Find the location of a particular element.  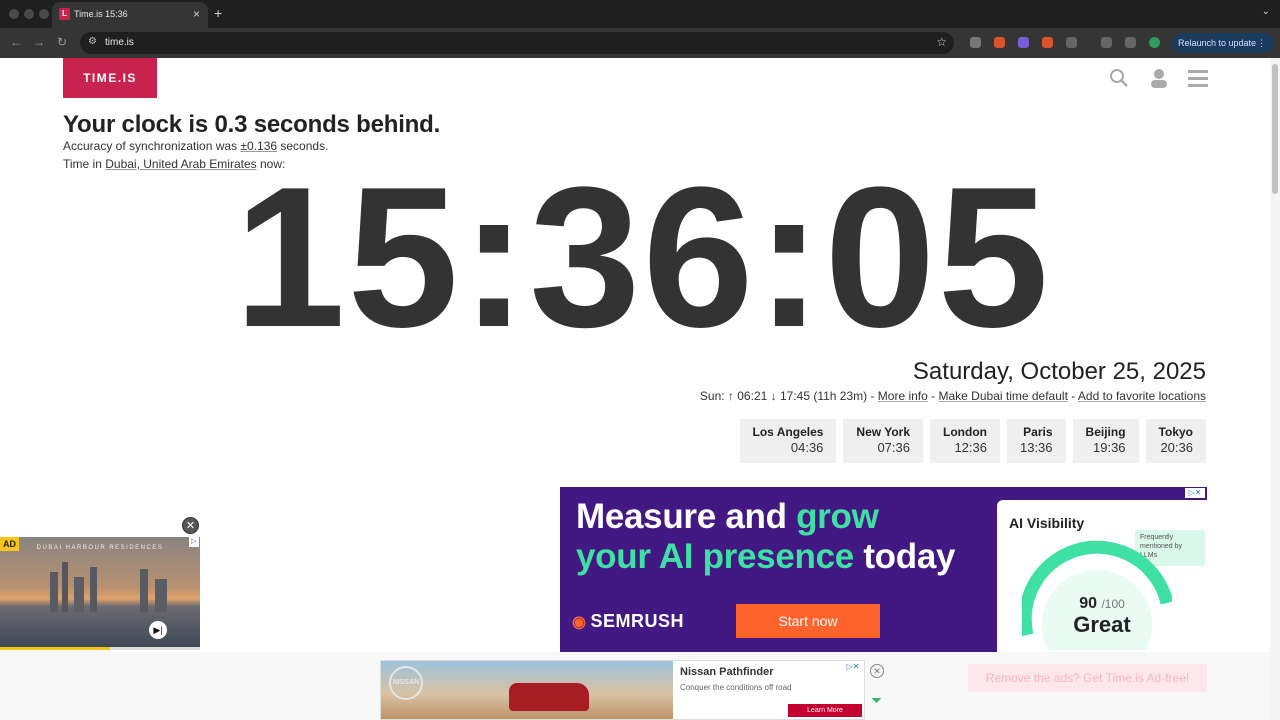

semrush-logo: ◉ SEMRUSH is located at coordinates (628, 621).